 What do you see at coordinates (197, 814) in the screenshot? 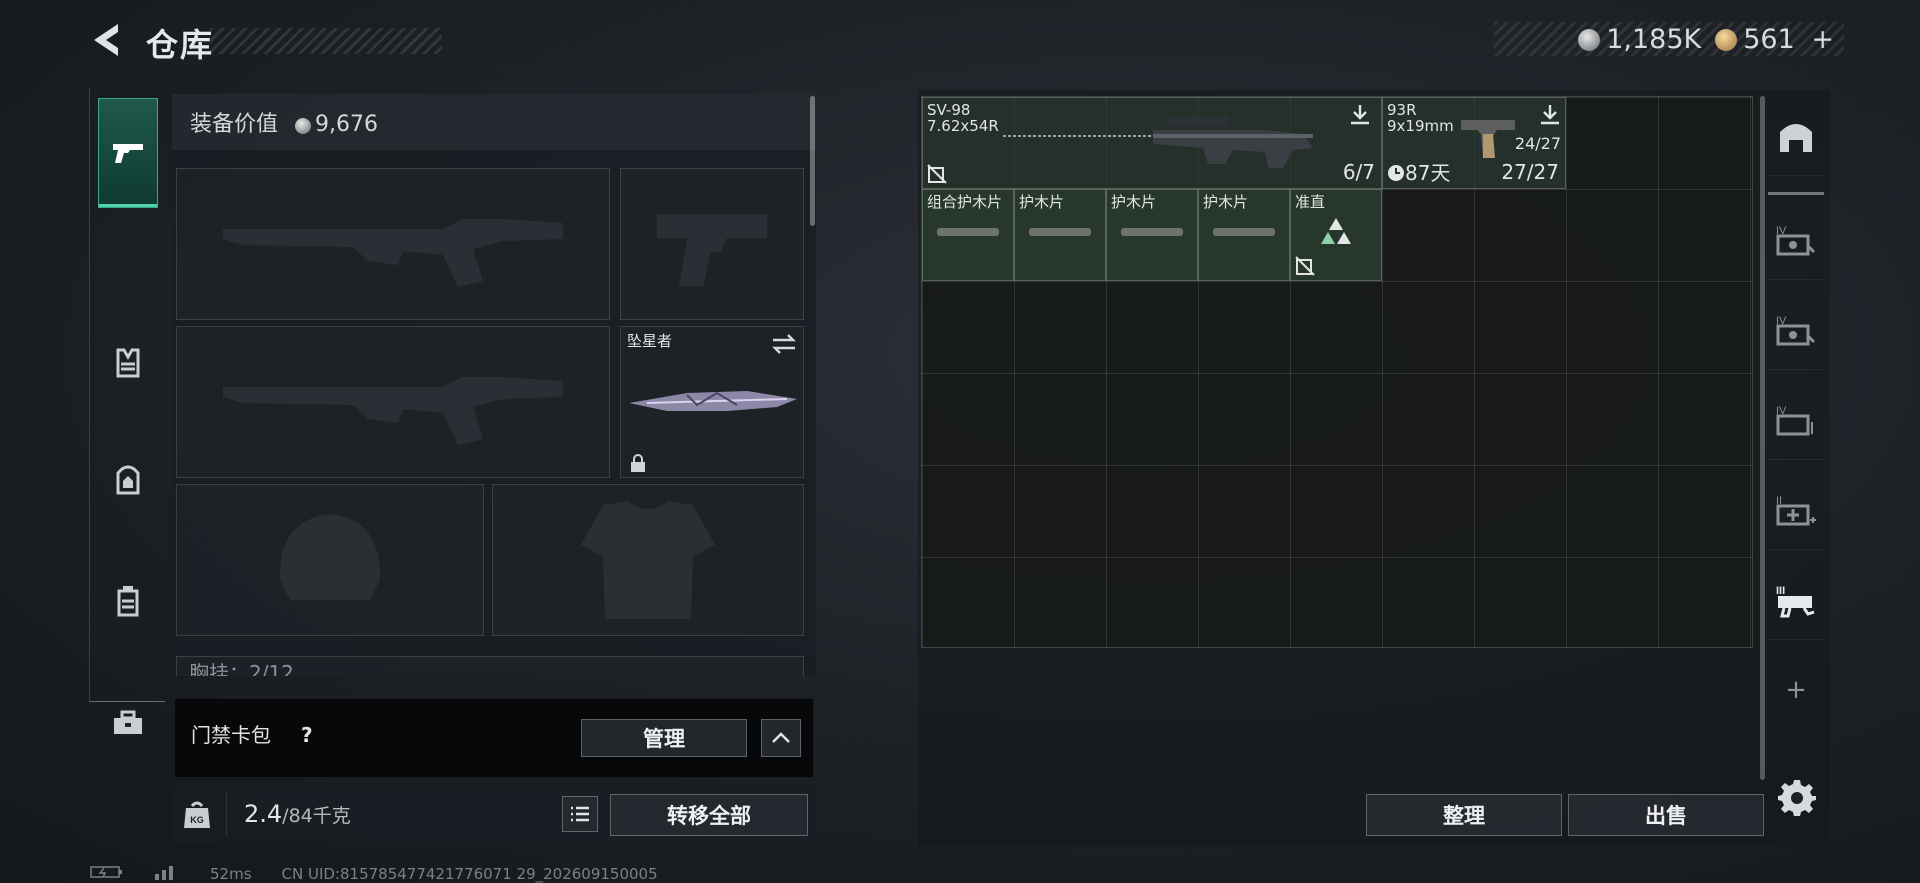
I see `weight-icon: KG` at bounding box center [197, 814].